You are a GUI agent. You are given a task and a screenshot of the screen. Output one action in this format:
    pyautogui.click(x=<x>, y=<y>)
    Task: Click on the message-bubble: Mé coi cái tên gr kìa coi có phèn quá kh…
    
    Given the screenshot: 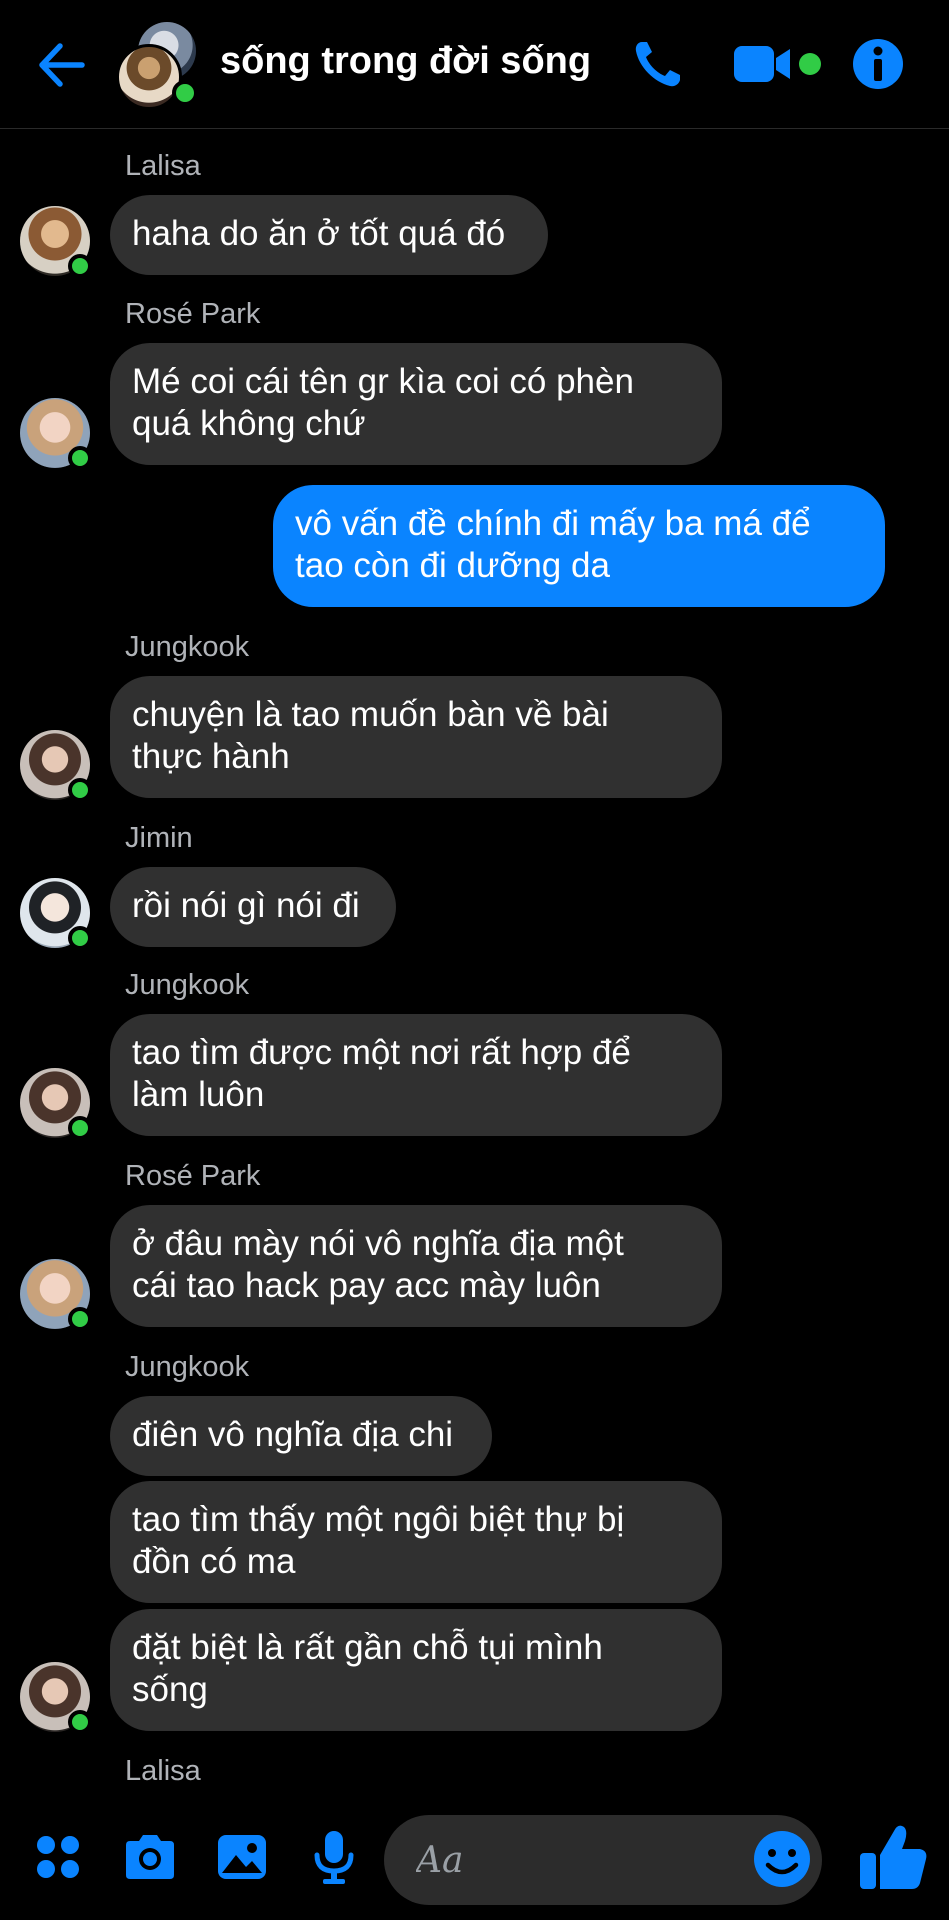 What is the action you would take?
    pyautogui.click(x=416, y=404)
    